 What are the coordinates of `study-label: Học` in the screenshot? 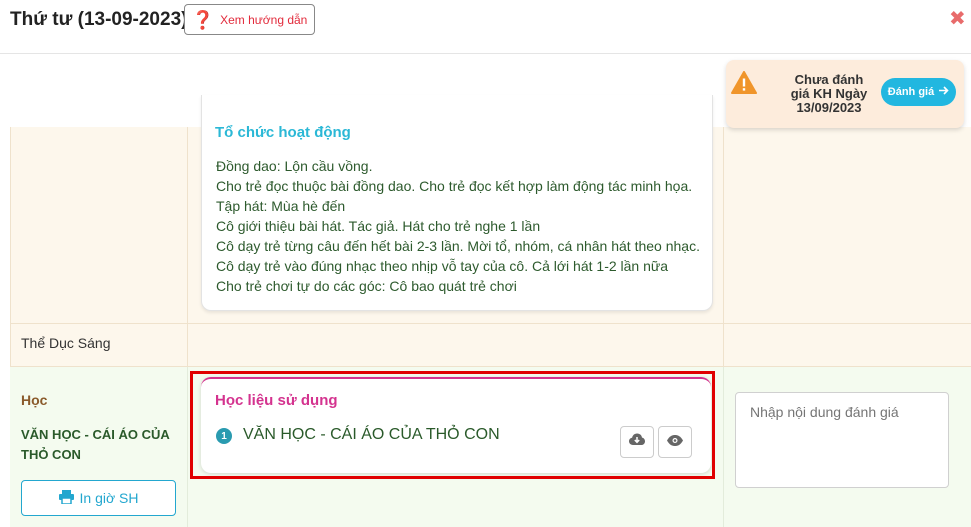 It's located at (34, 400).